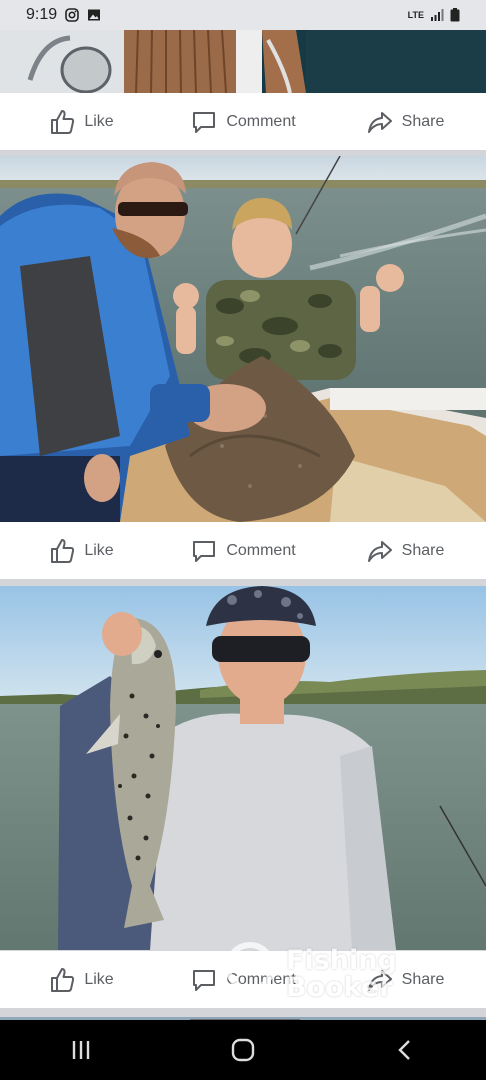 This screenshot has width=486, height=1080. I want to click on next-post-peek, so click(243, 1016).